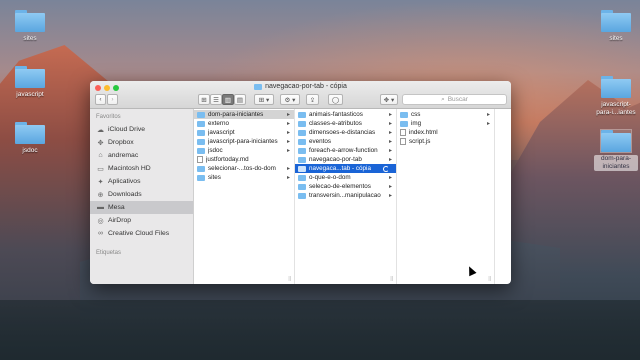 The width and height of the screenshot is (640, 360). What do you see at coordinates (290, 99) in the screenshot?
I see `action-gear-button: ⚙ ▾` at bounding box center [290, 99].